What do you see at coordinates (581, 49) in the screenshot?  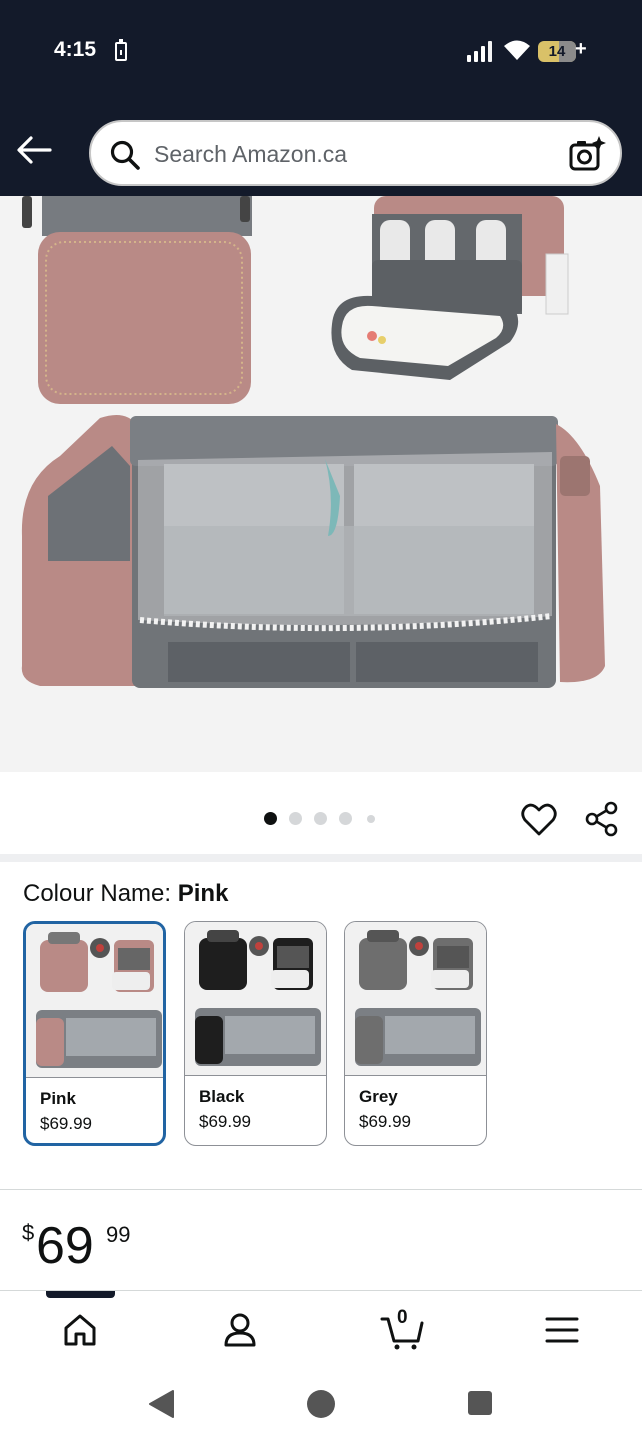 I see `battery-plus: +` at bounding box center [581, 49].